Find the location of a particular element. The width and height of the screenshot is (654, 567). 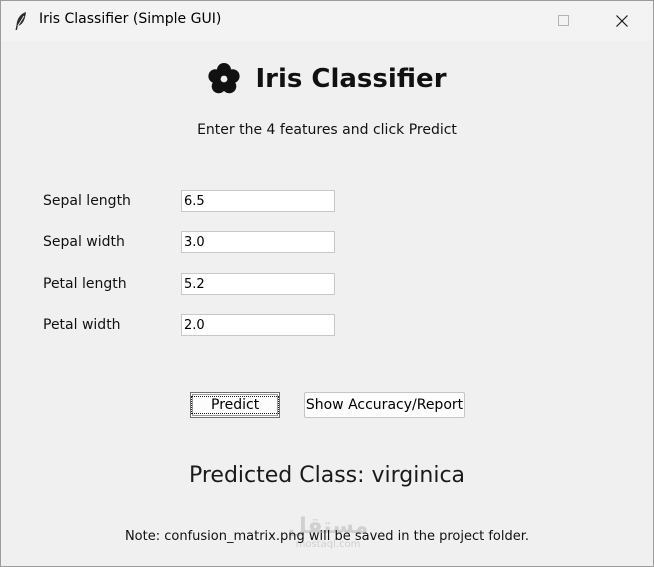

sepal-length-input is located at coordinates (258, 201).